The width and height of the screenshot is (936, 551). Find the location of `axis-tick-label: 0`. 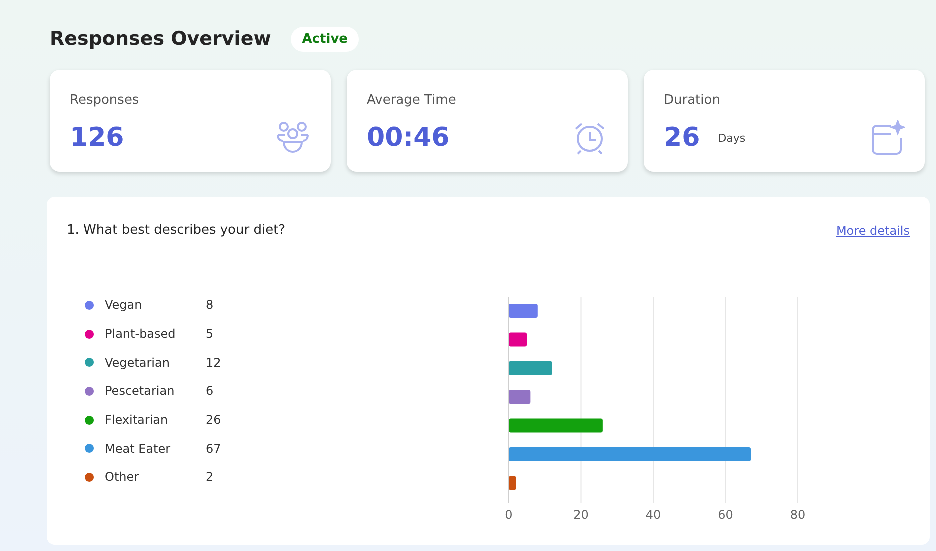

axis-tick-label: 0 is located at coordinates (509, 515).